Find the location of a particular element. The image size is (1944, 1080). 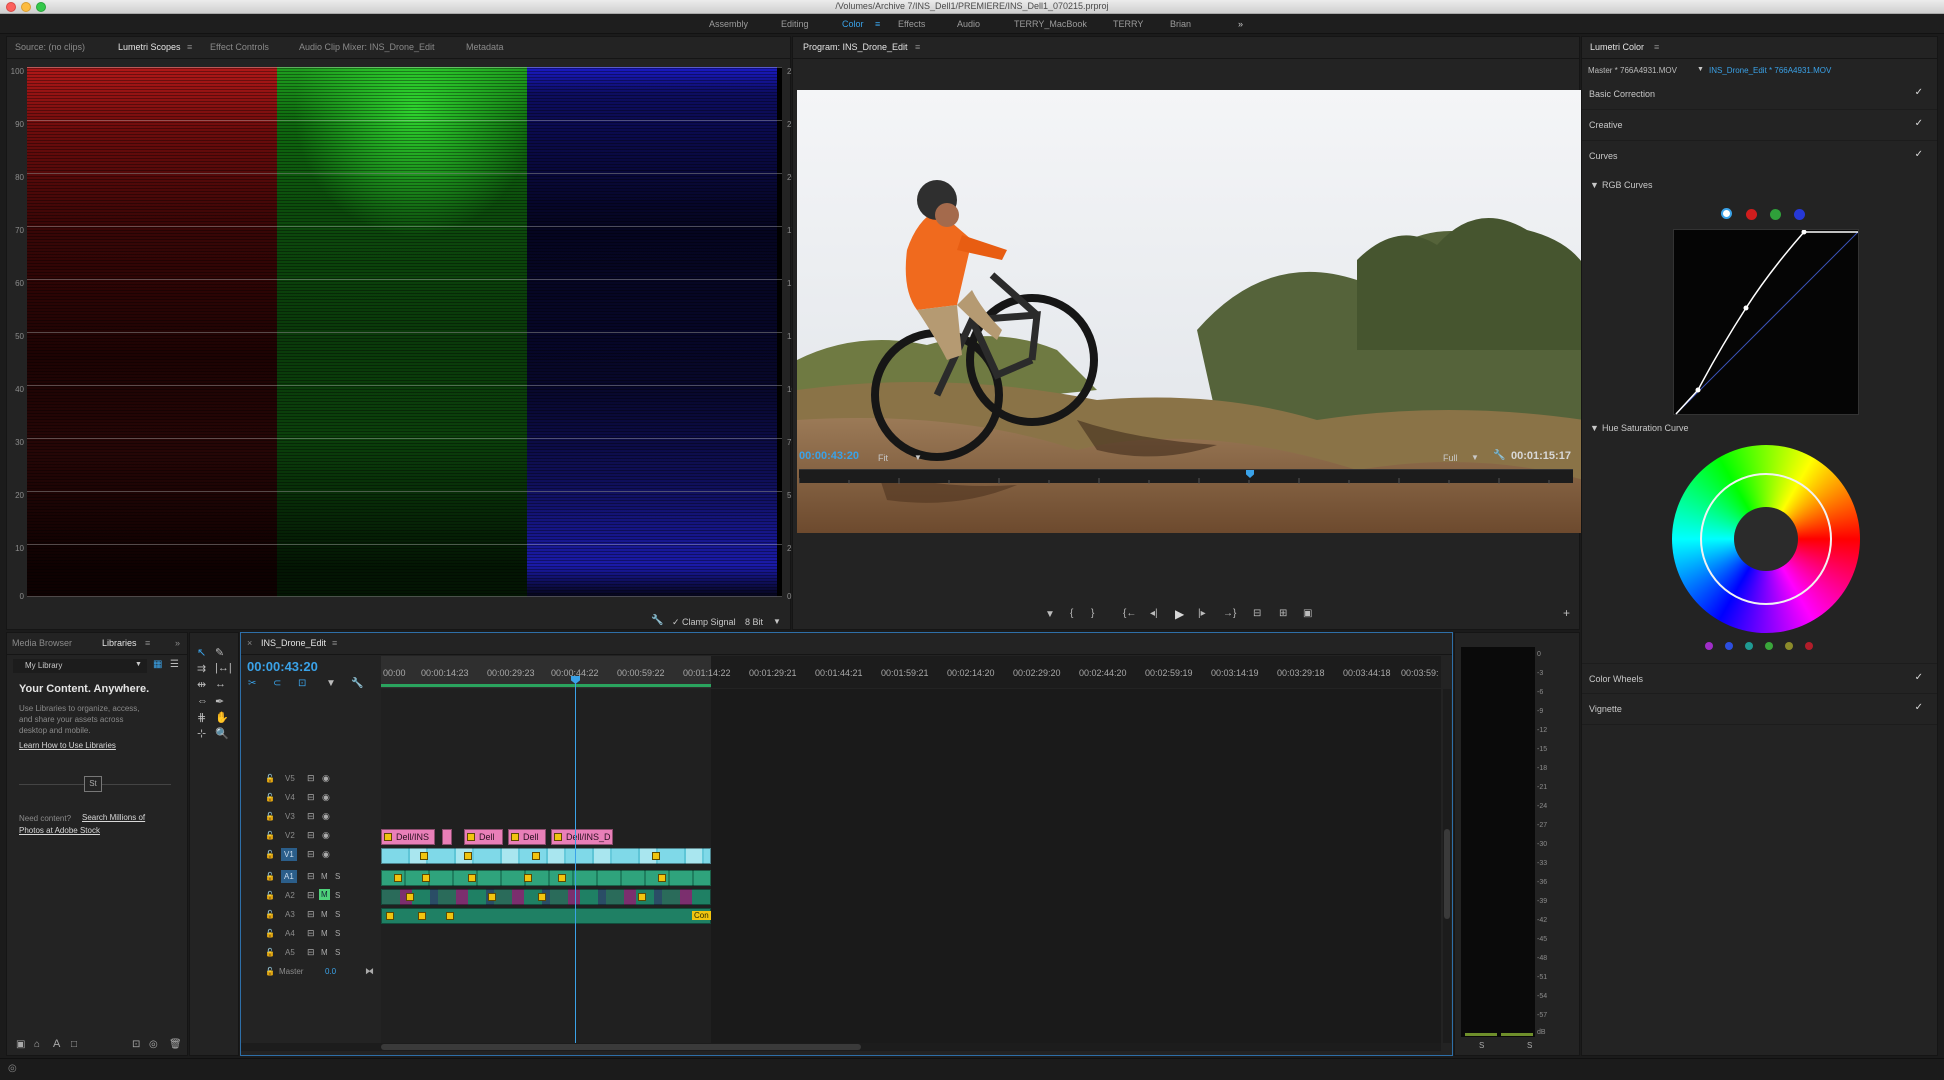

timeline-clips-a2 is located at coordinates (546, 897).